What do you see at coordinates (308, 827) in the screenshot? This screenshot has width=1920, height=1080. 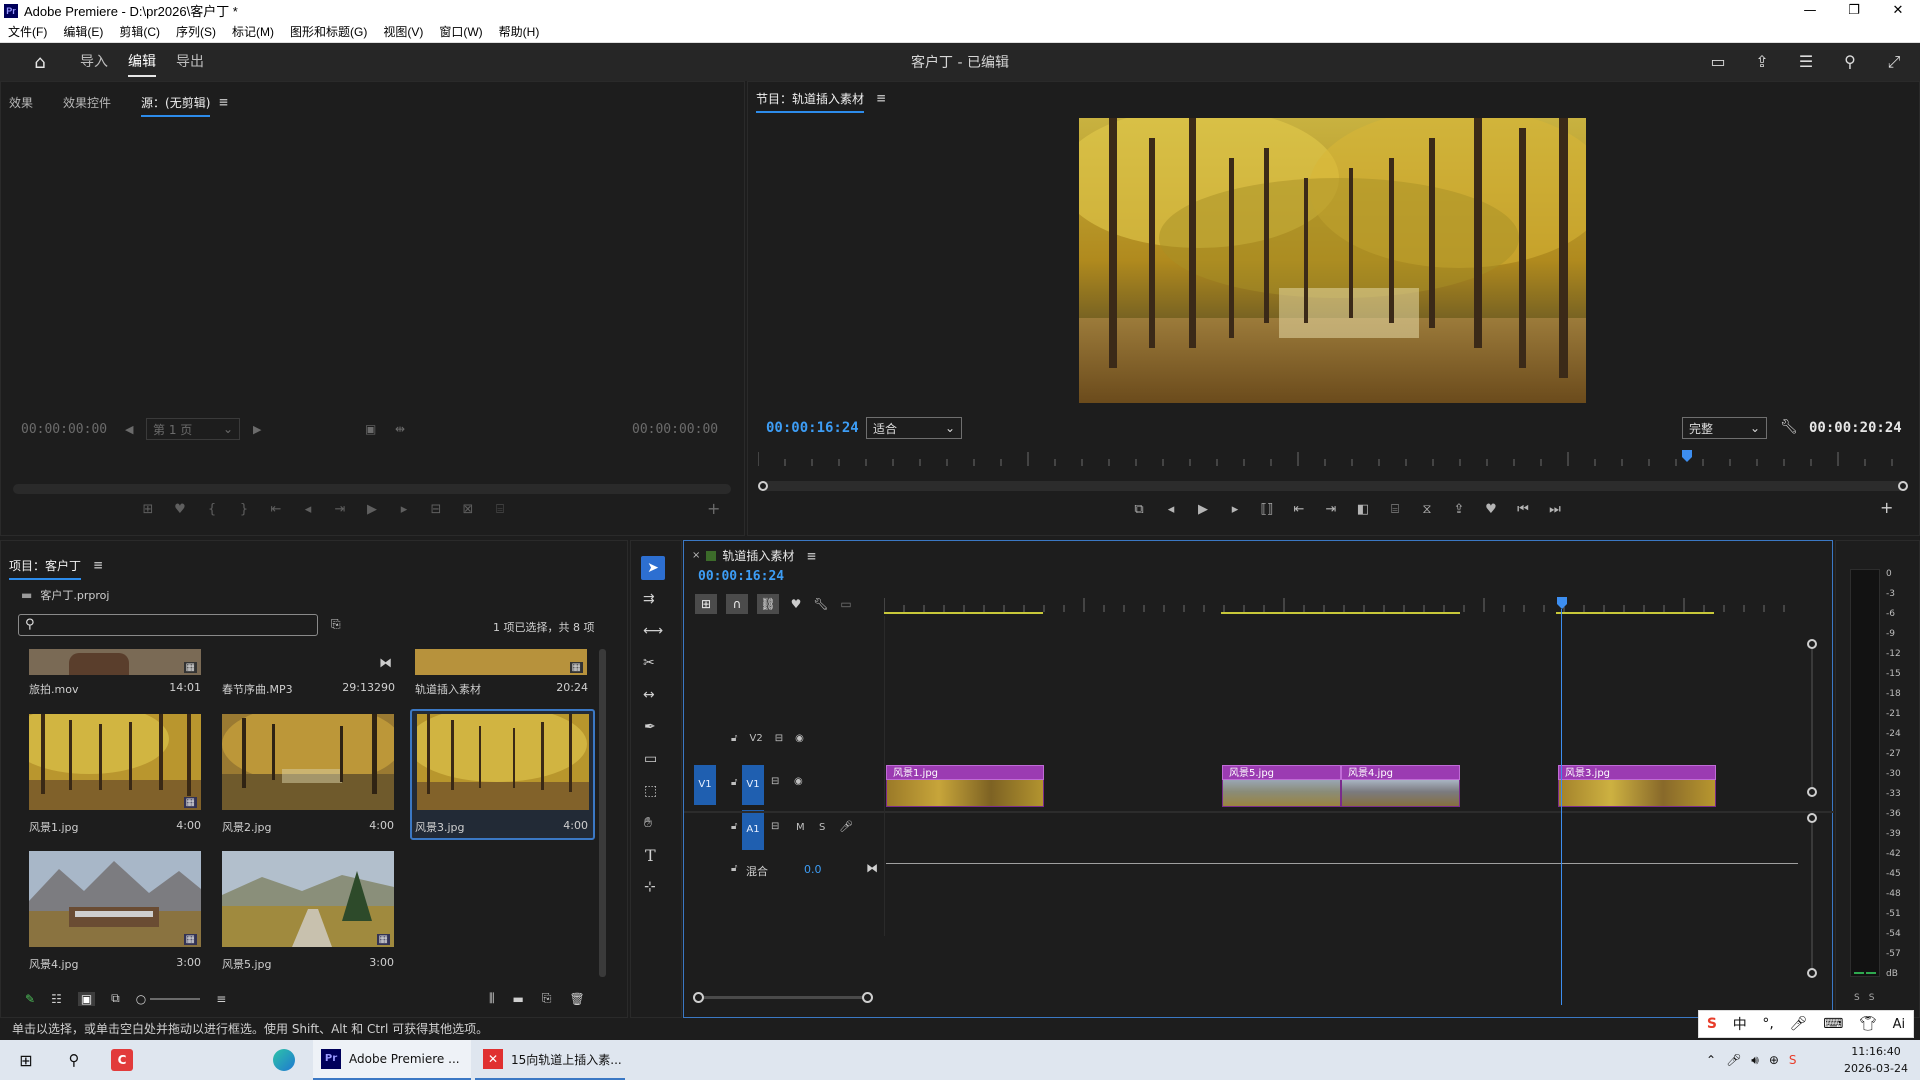 I see `item-fengjing2: 风景2.jpg 4:00` at bounding box center [308, 827].